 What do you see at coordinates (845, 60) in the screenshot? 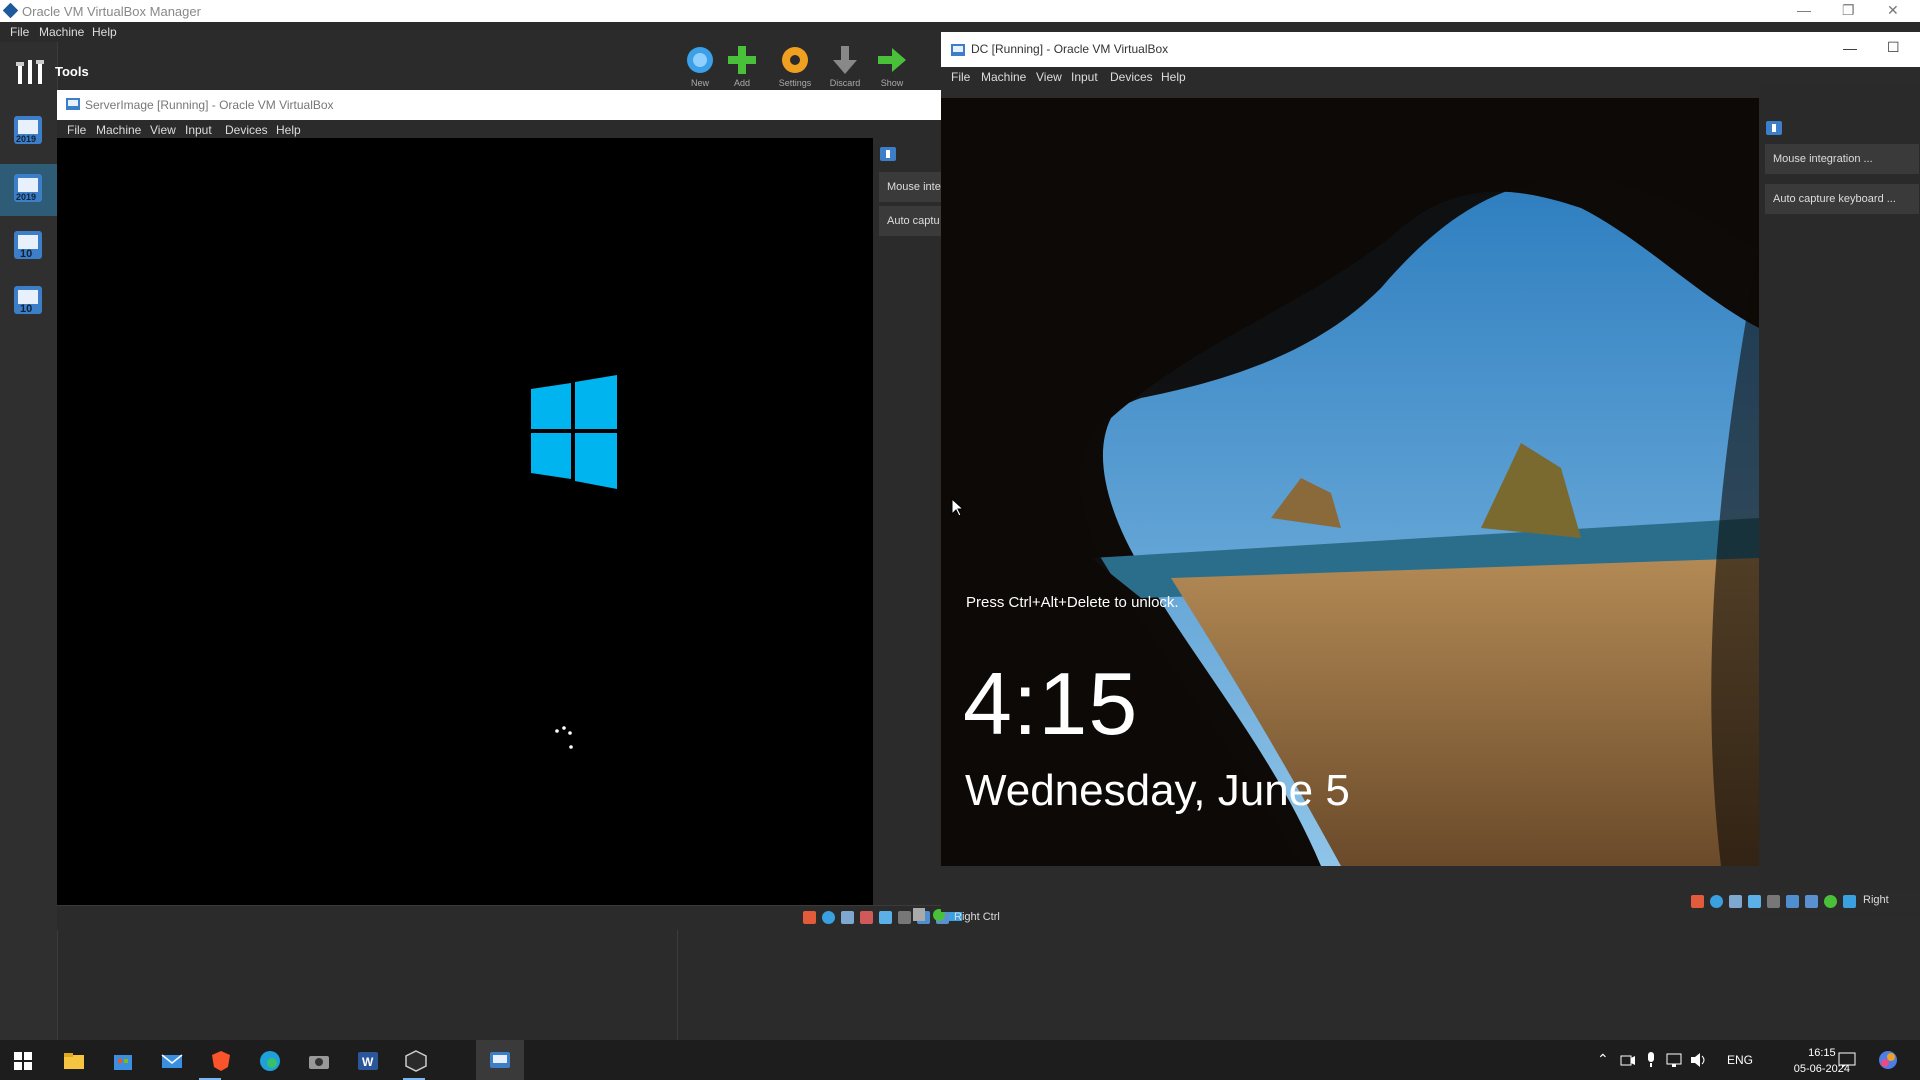
I see `arrow-down-icon` at bounding box center [845, 60].